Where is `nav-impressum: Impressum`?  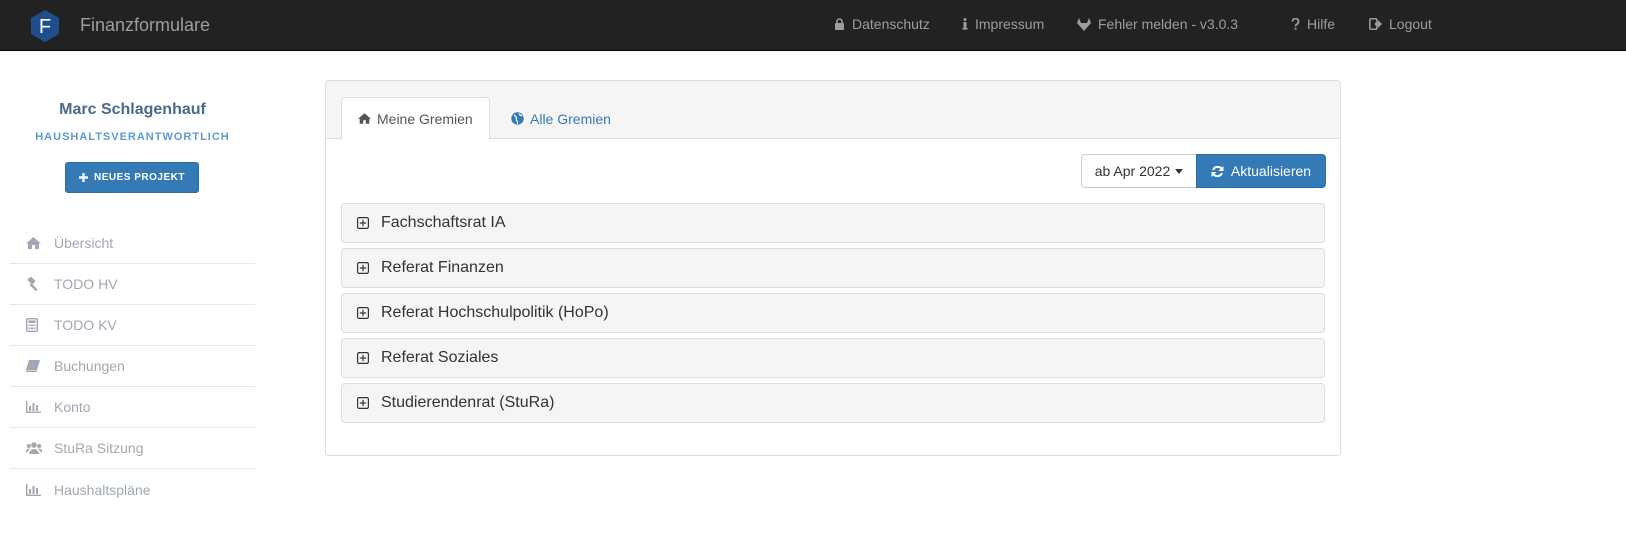
nav-impressum: Impressum is located at coordinates (1003, 24).